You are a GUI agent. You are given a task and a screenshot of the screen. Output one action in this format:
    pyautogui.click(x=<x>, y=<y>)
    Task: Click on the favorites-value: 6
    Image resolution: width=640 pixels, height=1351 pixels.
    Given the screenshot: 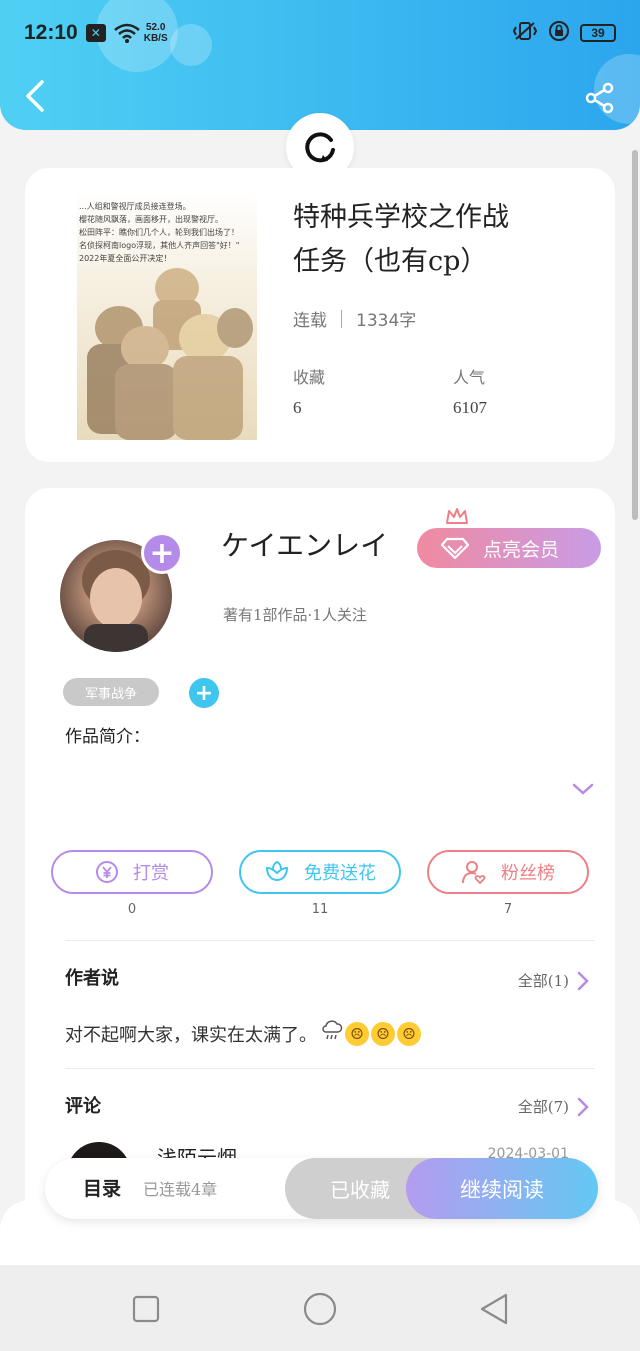 What is the action you would take?
    pyautogui.click(x=297, y=407)
    